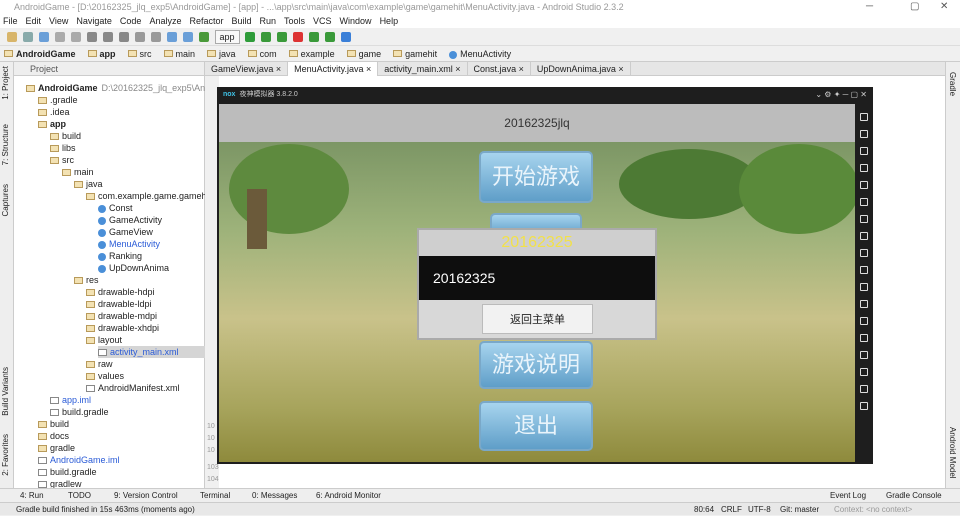 The width and height of the screenshot is (960, 516). What do you see at coordinates (122, 88) in the screenshot?
I see `tree-item: AndroidGame D:\20162325_jlq_exp5\Andro` at bounding box center [122, 88].